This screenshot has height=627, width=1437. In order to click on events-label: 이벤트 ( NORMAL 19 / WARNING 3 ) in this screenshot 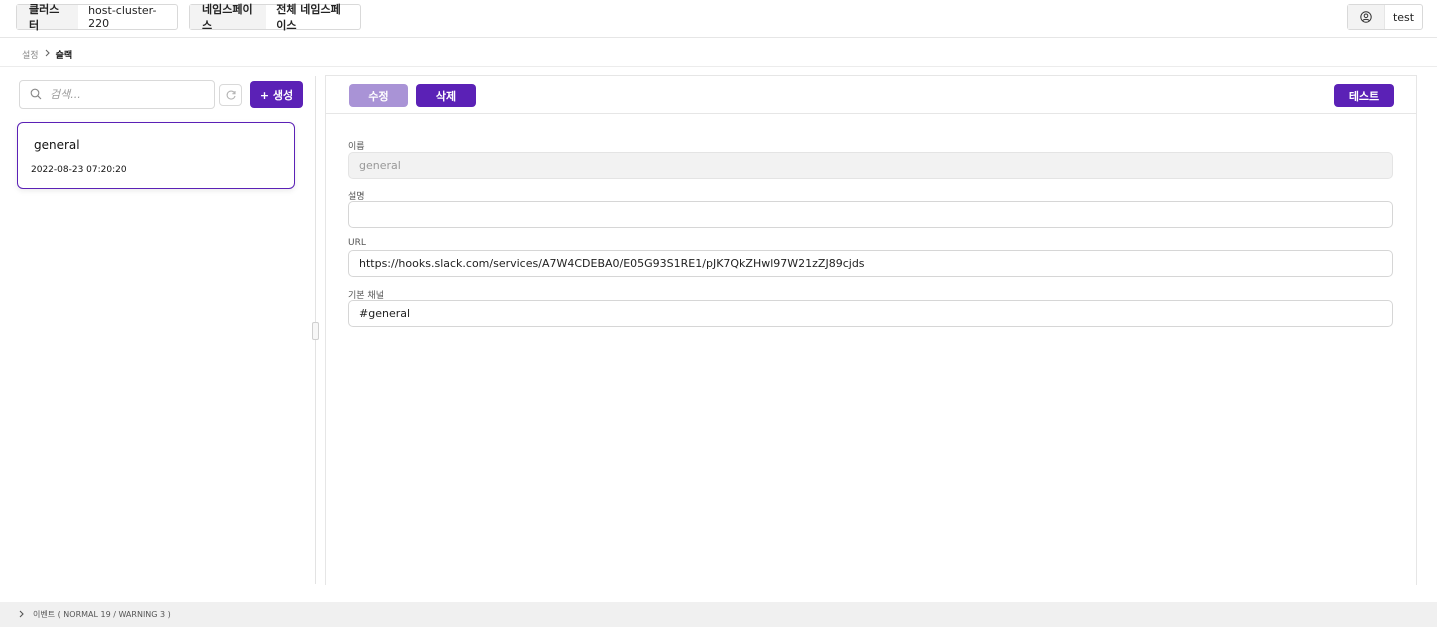, I will do `click(102, 614)`.